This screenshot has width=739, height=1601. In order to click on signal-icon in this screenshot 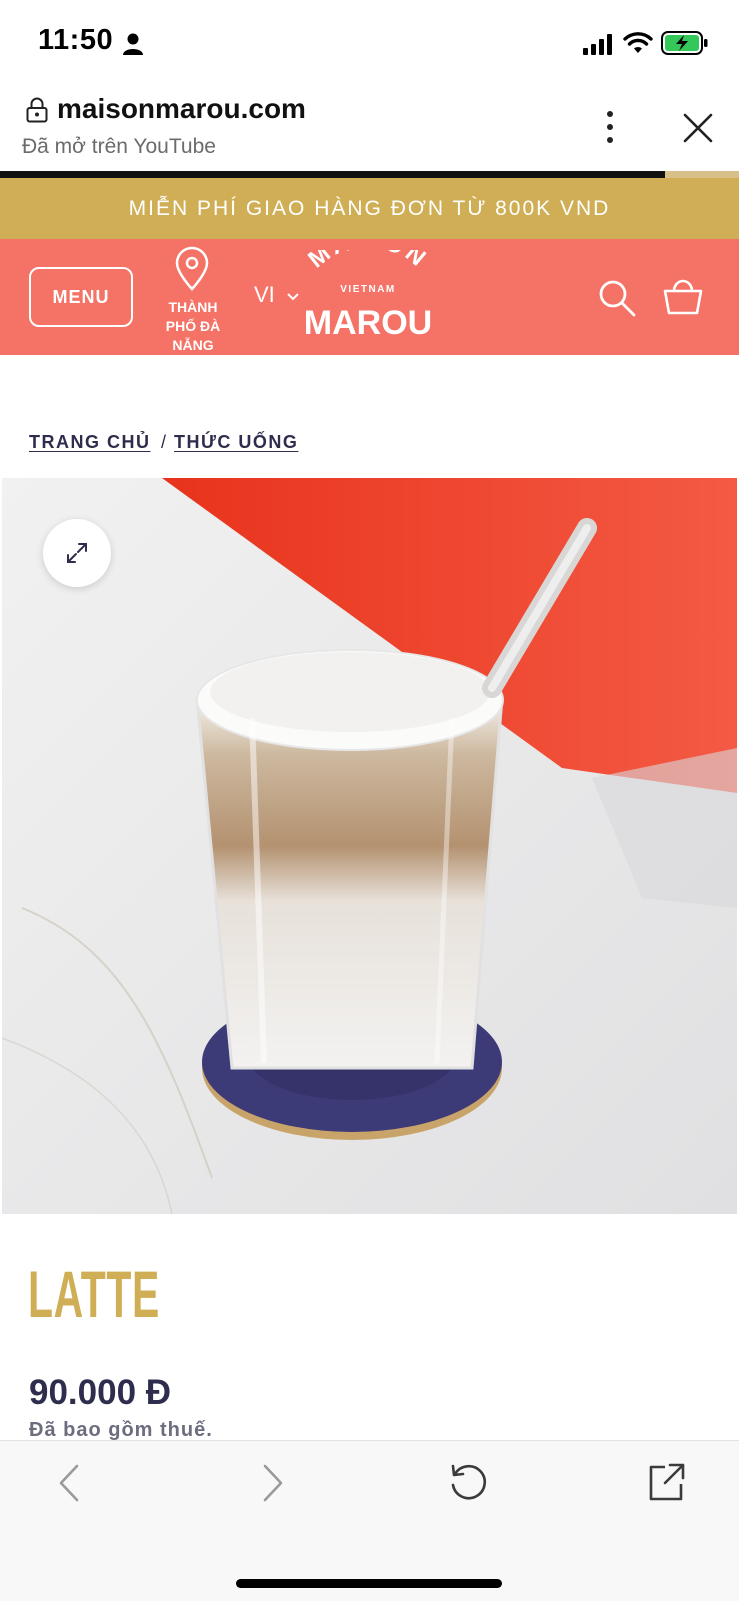, I will do `click(597, 44)`.